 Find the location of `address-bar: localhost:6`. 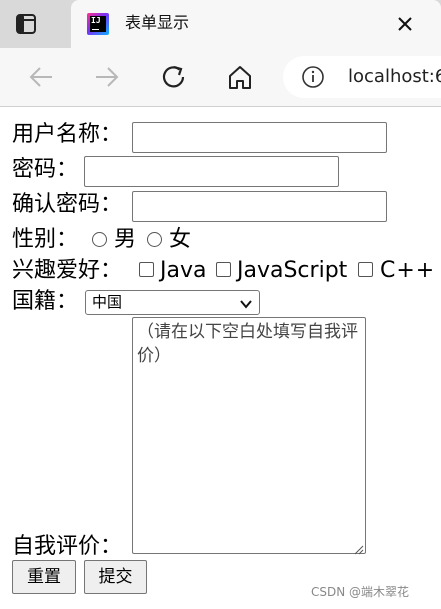

address-bar: localhost:6 is located at coordinates (362, 77).